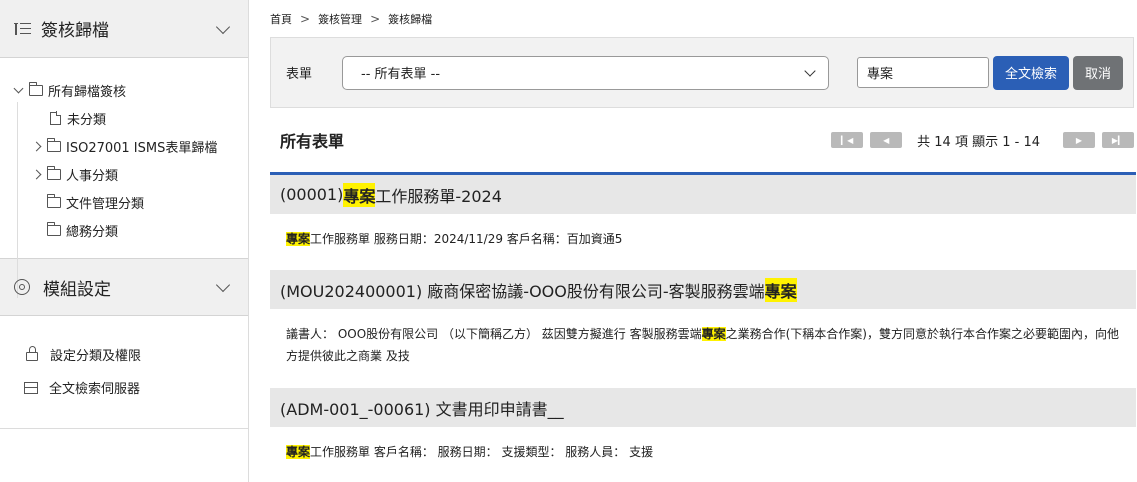  Describe the element at coordinates (703, 194) in the screenshot. I see `result-title: (00001) 專案 工作服務單-2024` at that location.